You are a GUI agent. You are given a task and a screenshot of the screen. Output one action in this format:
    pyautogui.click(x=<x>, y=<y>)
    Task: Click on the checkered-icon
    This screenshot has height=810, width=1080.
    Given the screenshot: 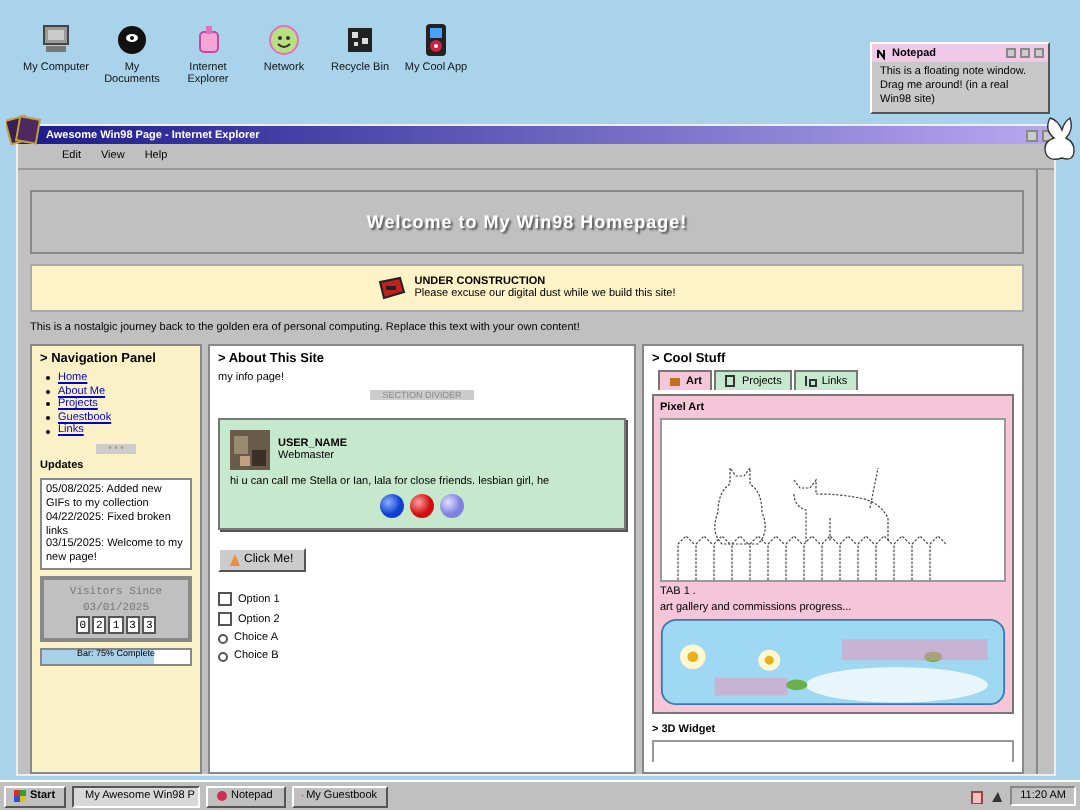 What is the action you would take?
    pyautogui.click(x=360, y=40)
    